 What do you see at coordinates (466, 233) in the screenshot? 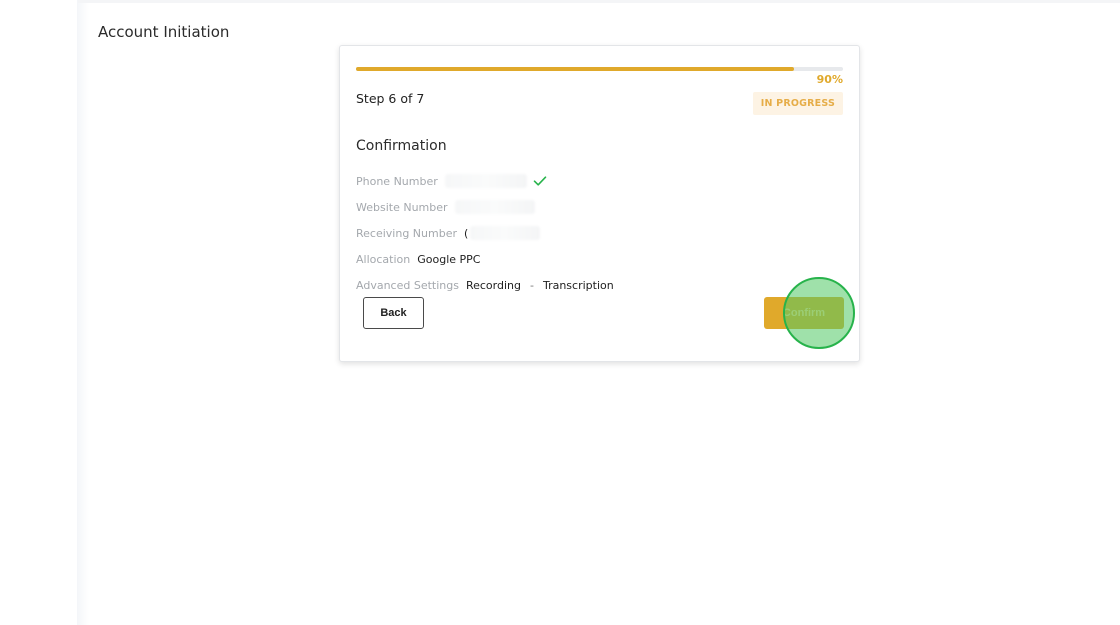
I see `receiving-number-value: (` at bounding box center [466, 233].